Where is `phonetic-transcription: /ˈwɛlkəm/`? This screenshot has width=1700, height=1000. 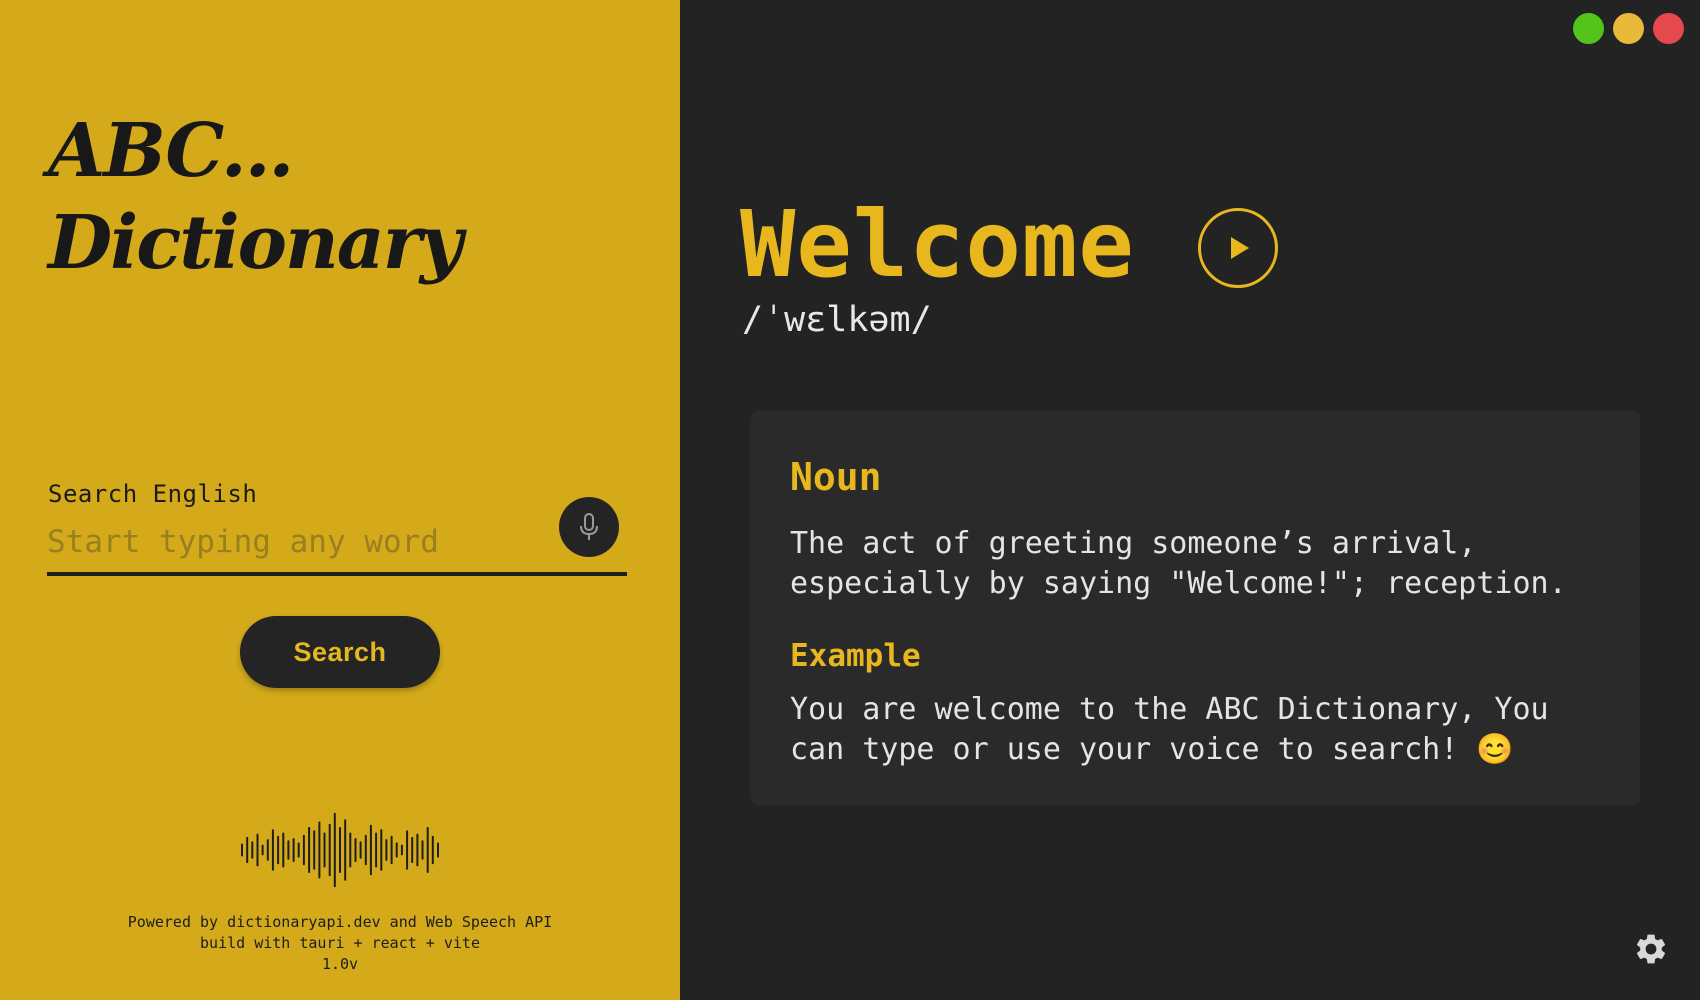 phonetic-transcription: /ˈwɛlkəm/ is located at coordinates (837, 320).